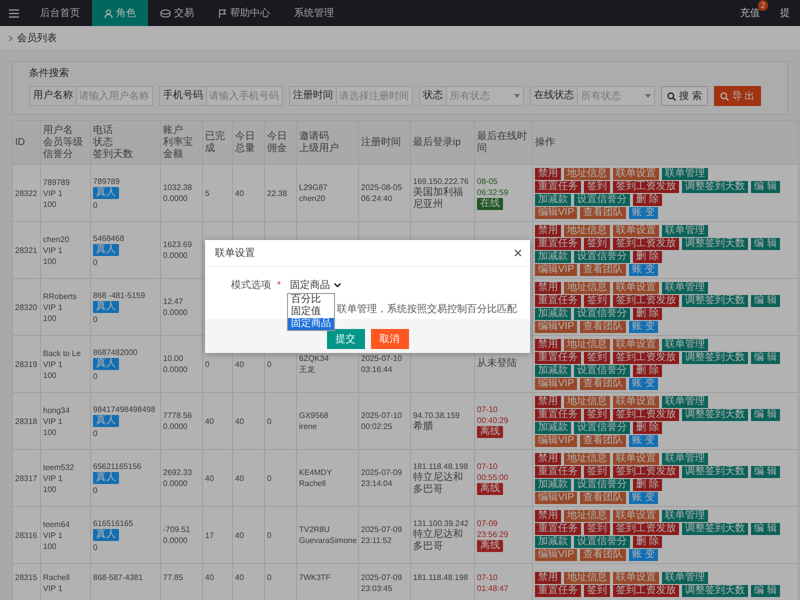 This screenshot has width=800, height=600. Describe the element at coordinates (518, 253) in the screenshot. I see `close-icon` at that location.